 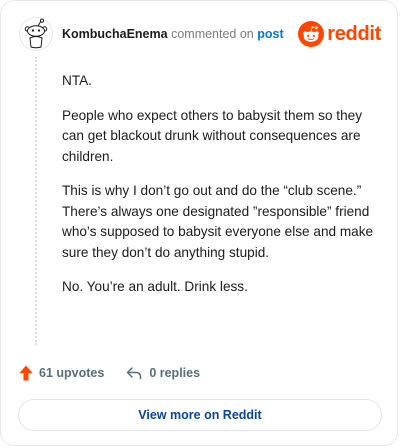 I want to click on post-link: post, so click(x=270, y=34).